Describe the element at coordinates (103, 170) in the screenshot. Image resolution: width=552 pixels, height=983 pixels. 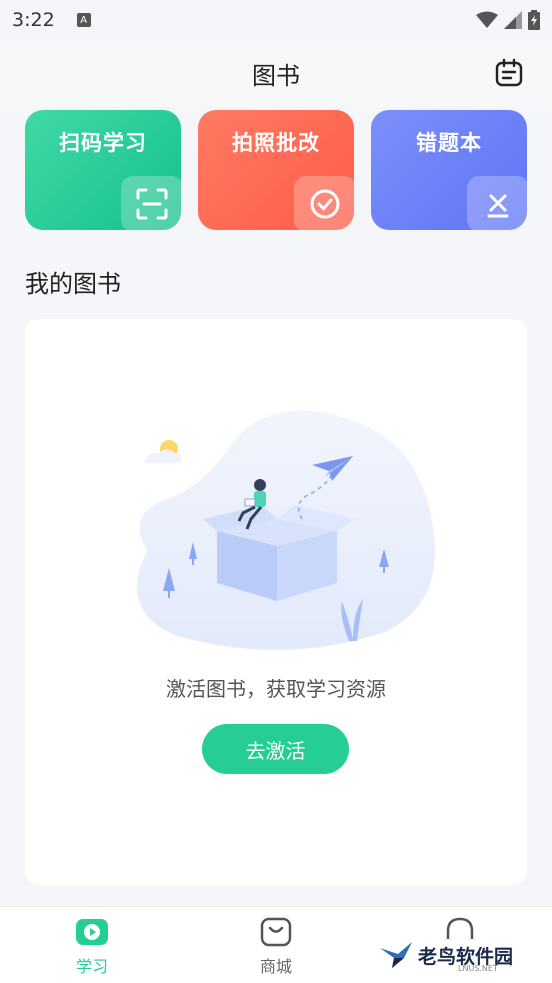
I see `scan-study-card: 扫码学习` at that location.